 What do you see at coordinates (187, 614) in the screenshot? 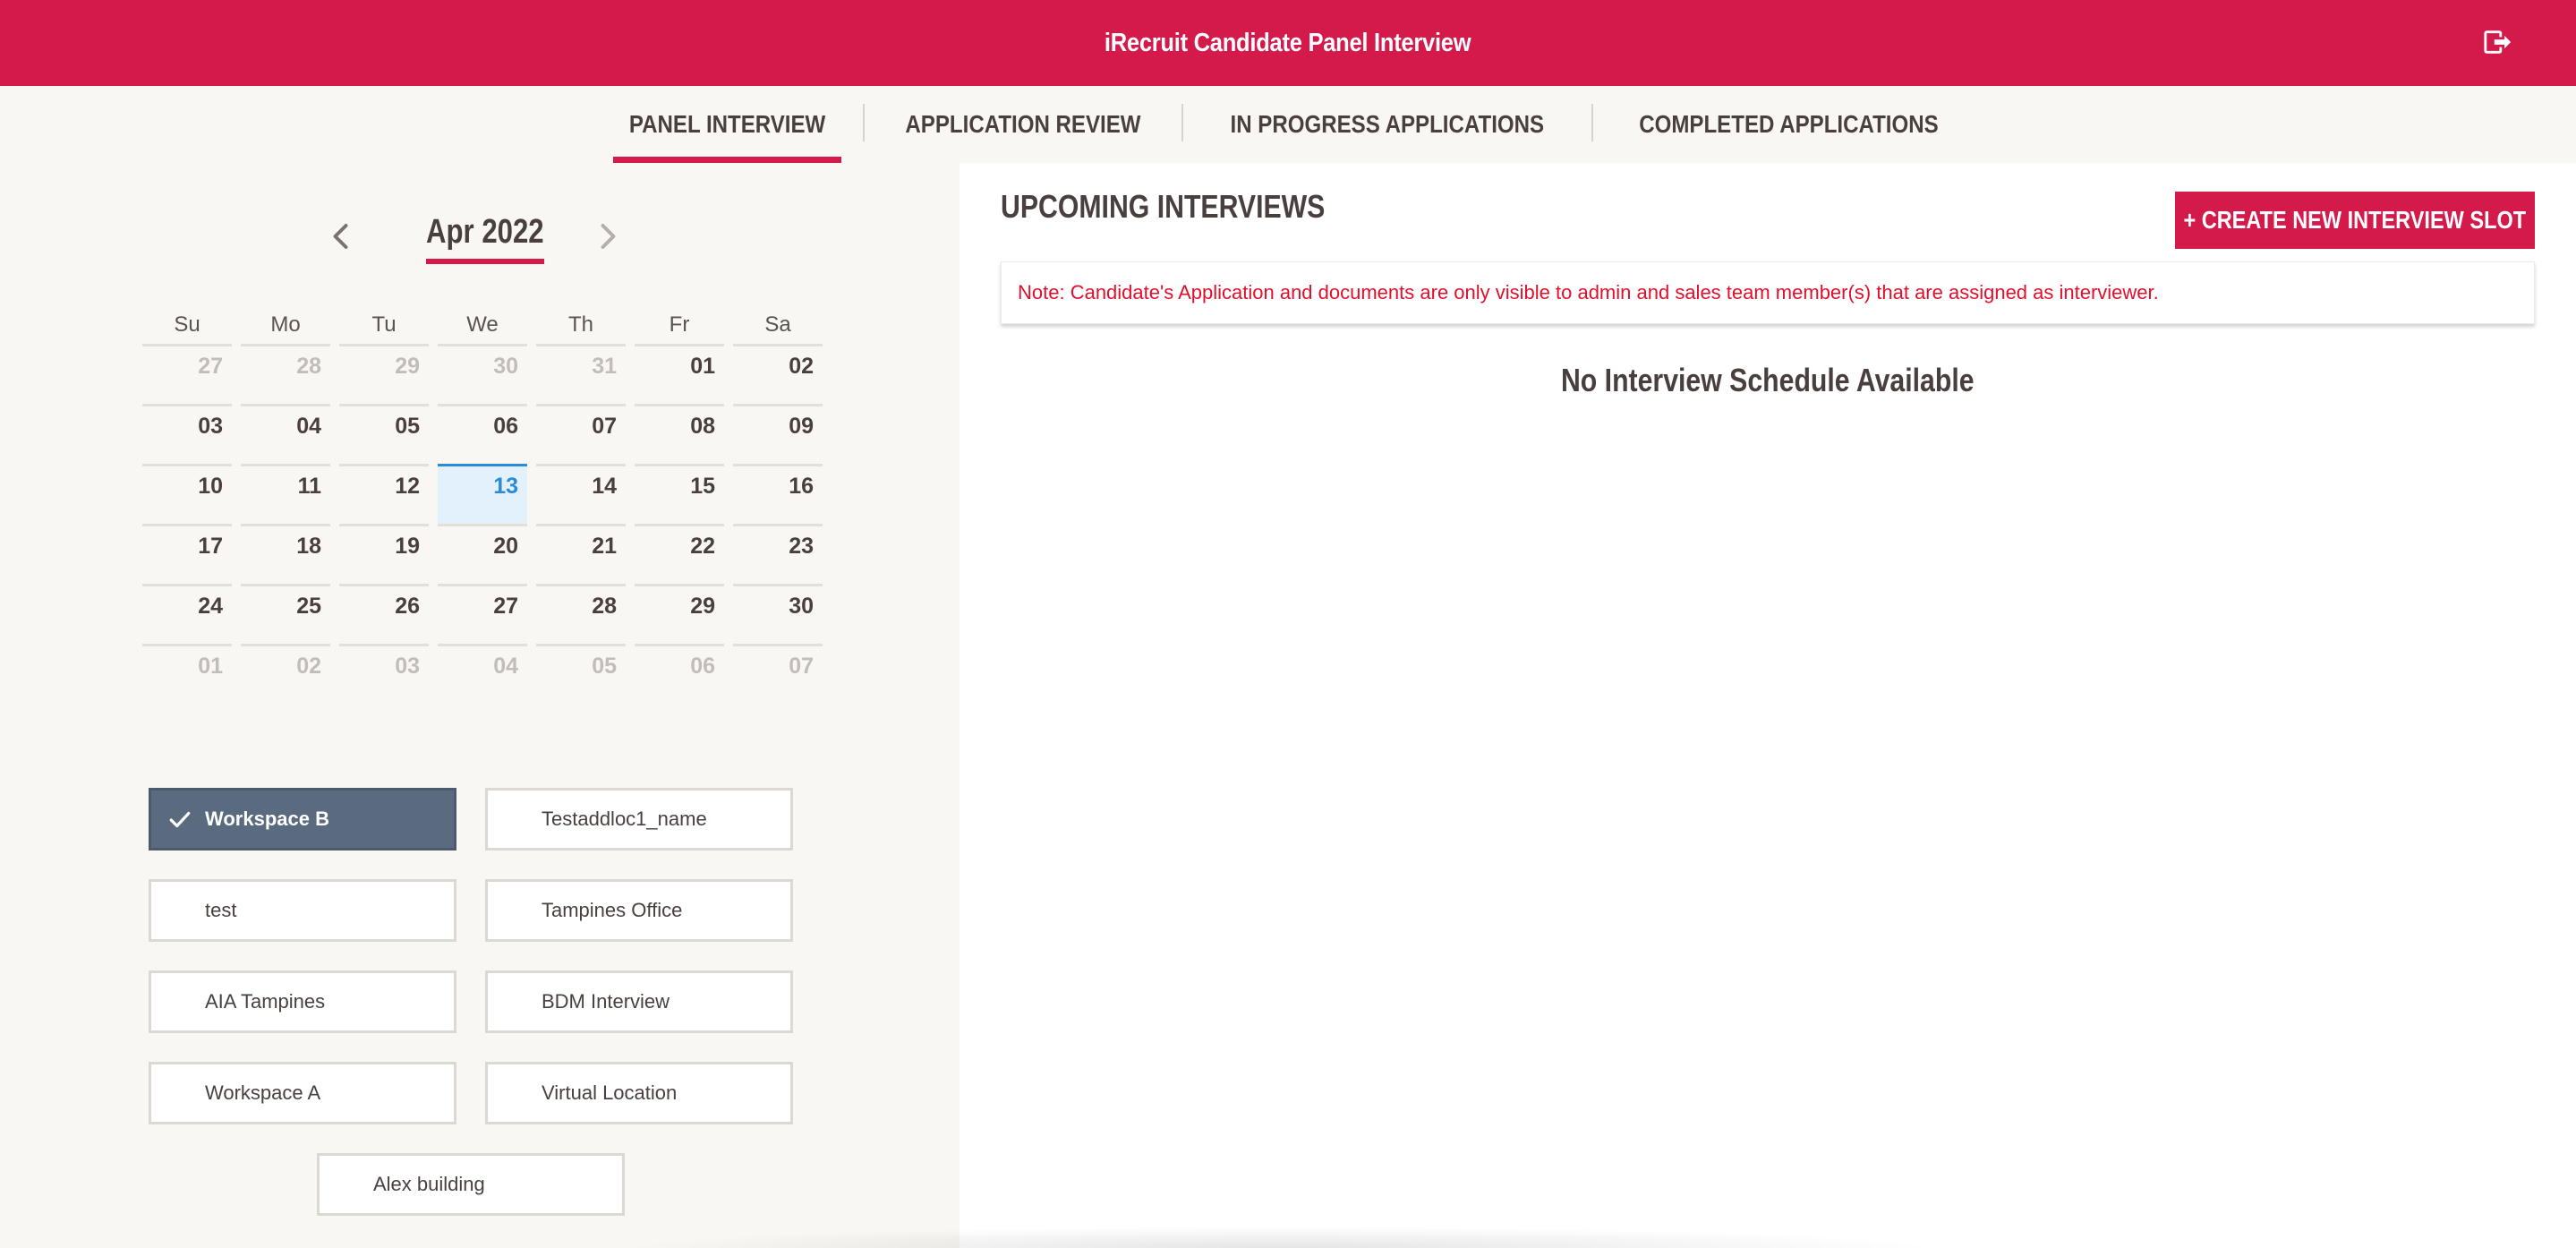
I see `calendar-day: 24` at bounding box center [187, 614].